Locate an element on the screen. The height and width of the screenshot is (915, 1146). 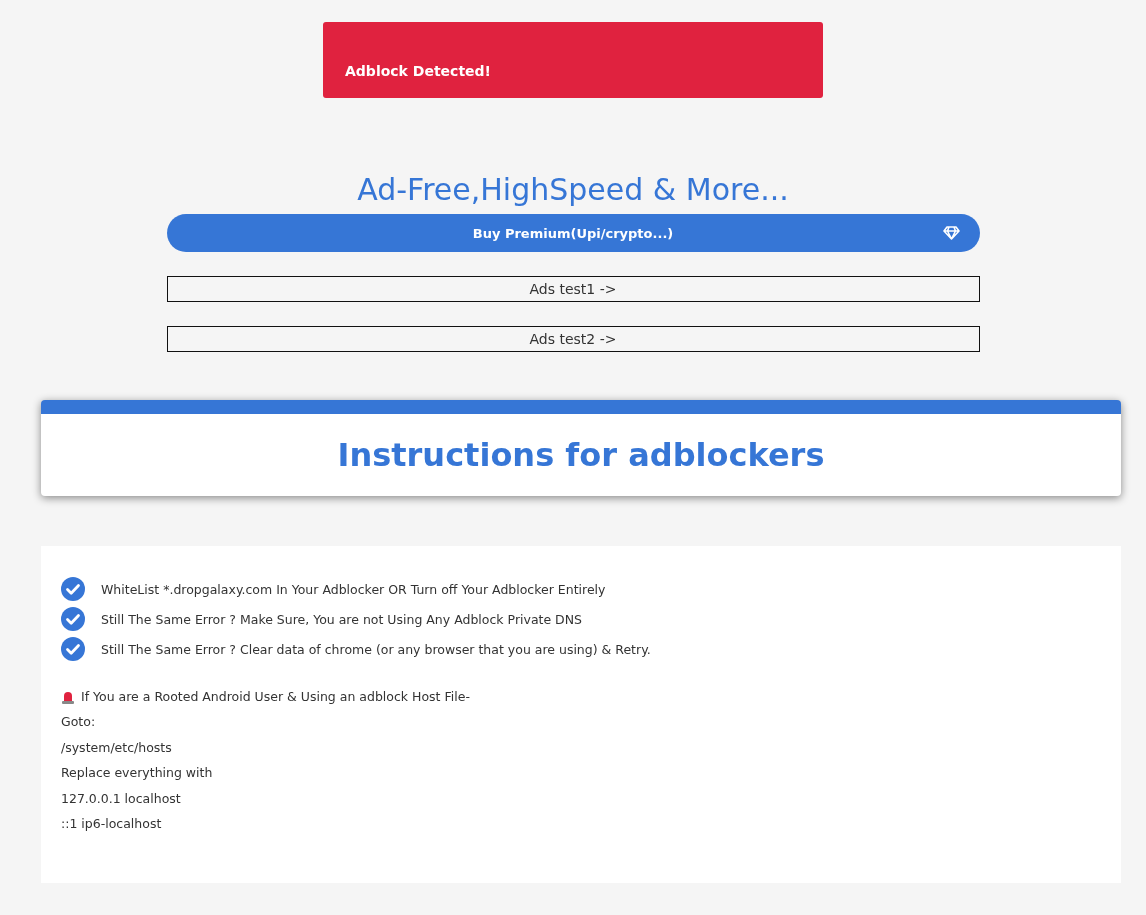
diamond-icon is located at coordinates (951, 233).